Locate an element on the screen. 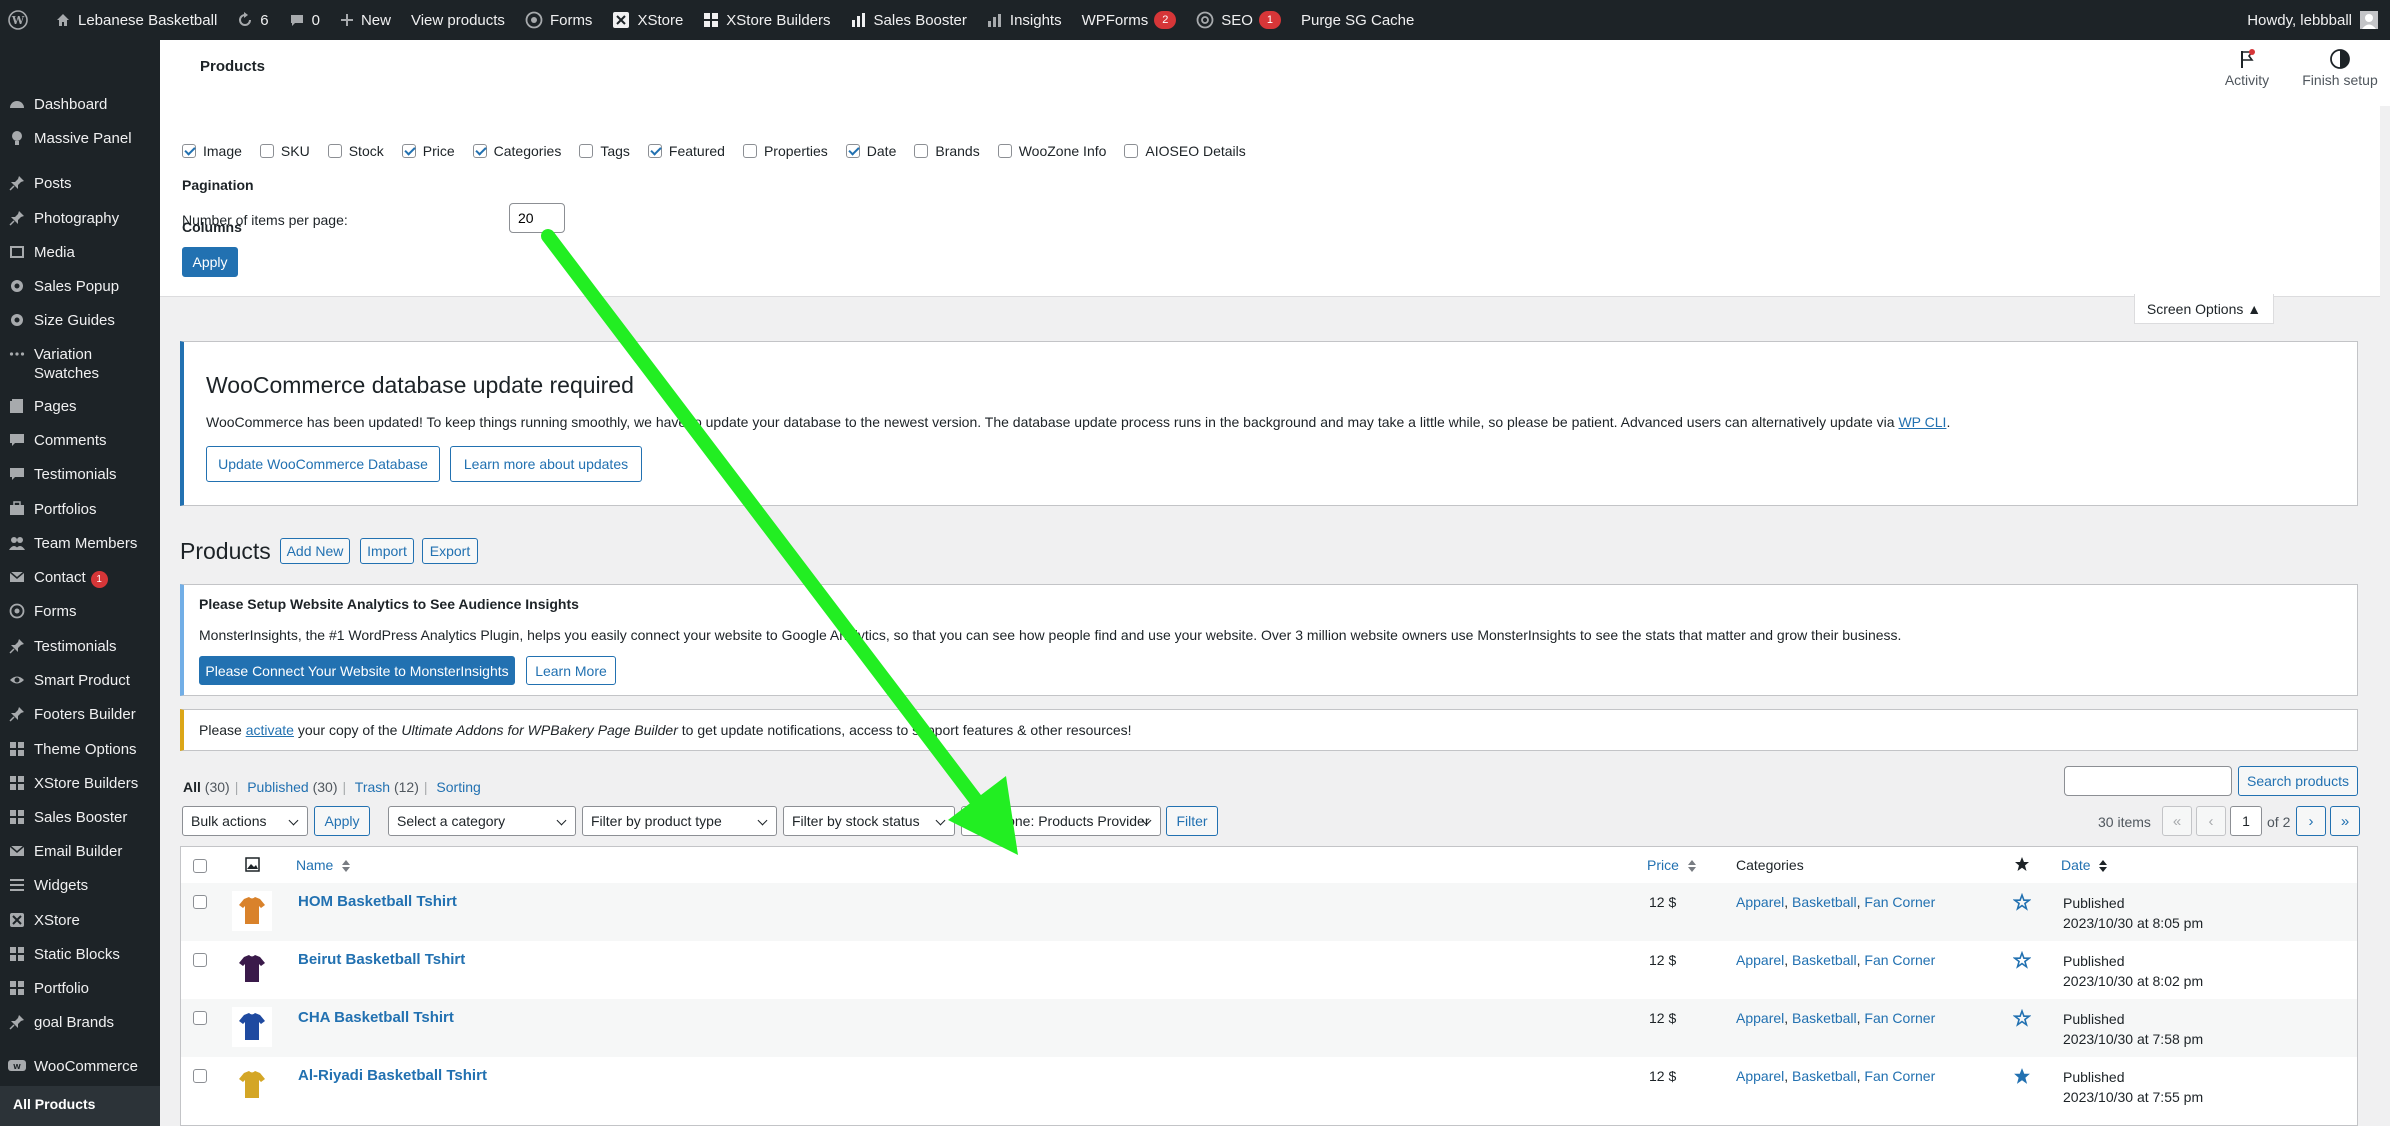  bulk-actions-select: Bulk actions is located at coordinates (245, 821).